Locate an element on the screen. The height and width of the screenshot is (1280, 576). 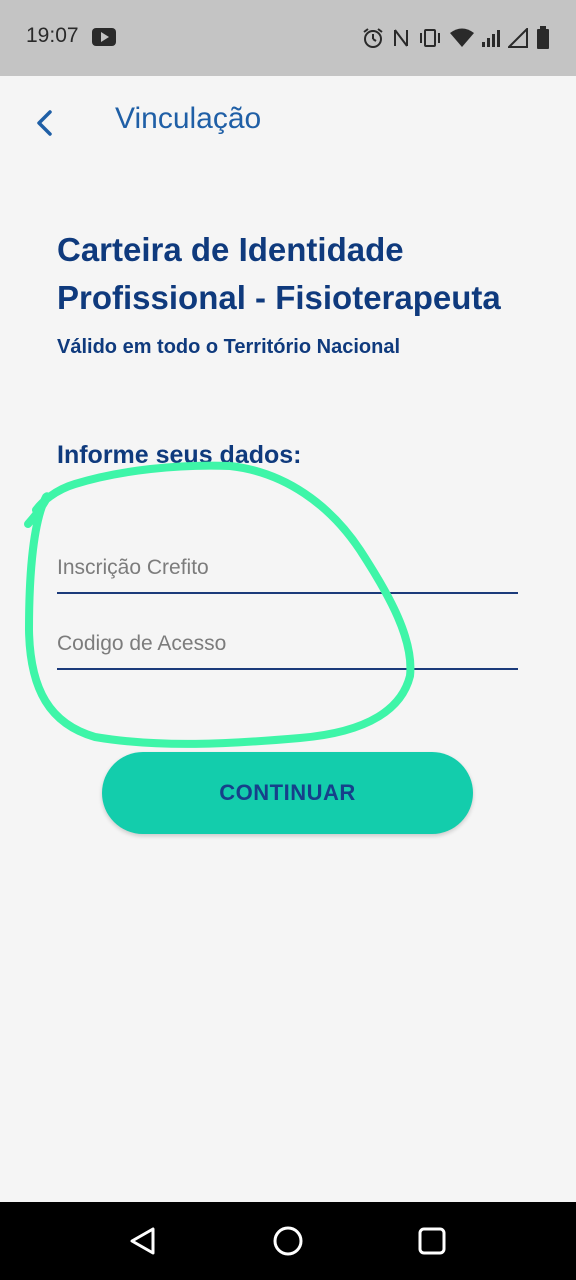
page-title: Vinculação is located at coordinates (188, 118).